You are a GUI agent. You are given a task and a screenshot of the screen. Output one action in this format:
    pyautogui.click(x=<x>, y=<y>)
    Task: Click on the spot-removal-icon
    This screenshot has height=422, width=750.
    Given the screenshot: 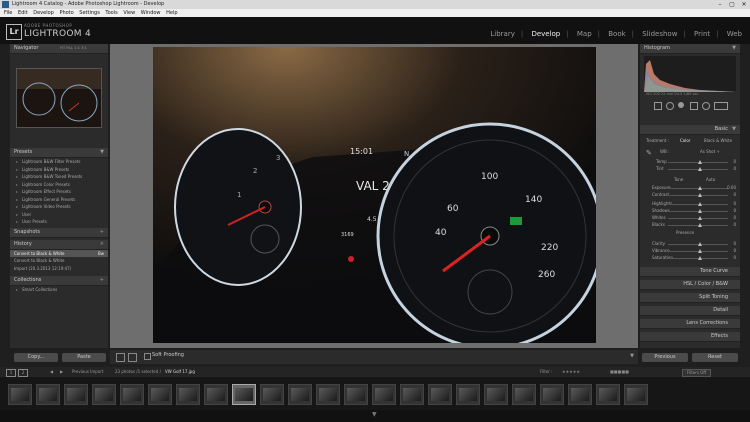 What is the action you would take?
    pyautogui.click(x=670, y=106)
    